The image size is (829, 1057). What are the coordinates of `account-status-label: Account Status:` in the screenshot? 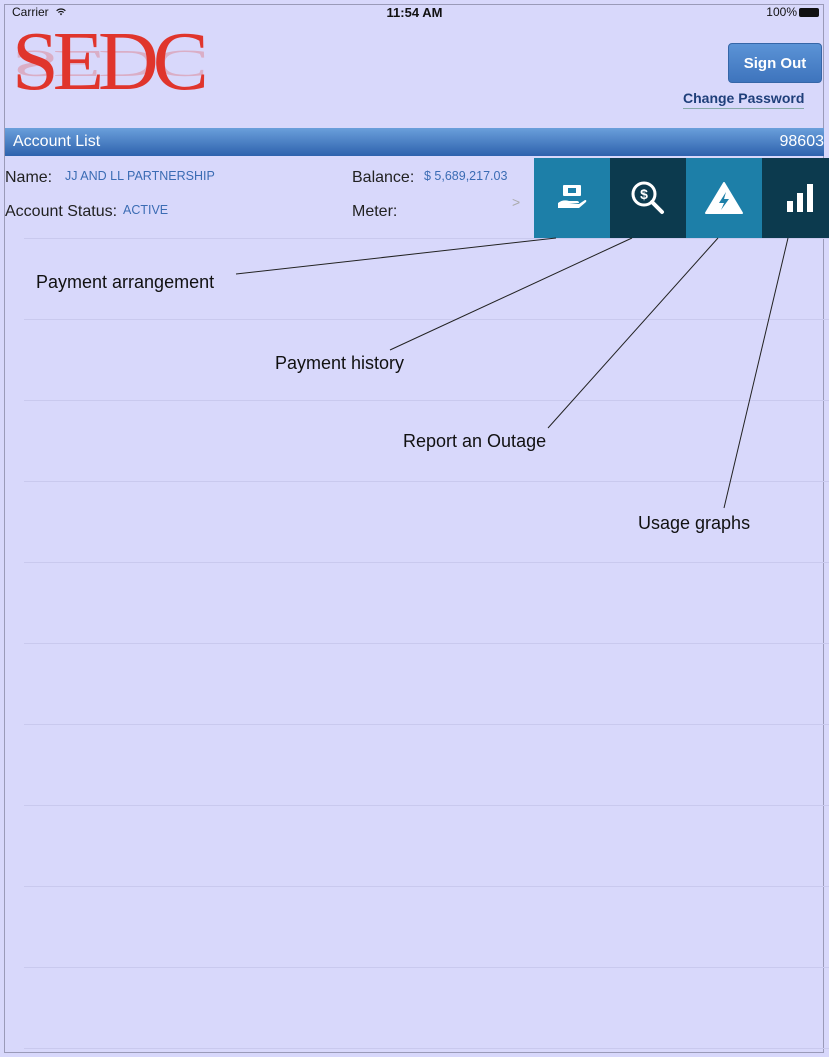 It's located at (61, 211).